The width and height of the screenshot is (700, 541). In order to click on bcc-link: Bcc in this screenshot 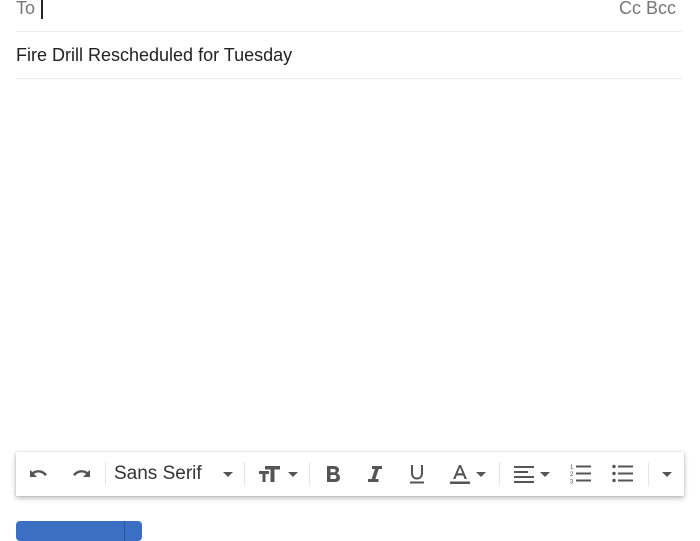, I will do `click(661, 9)`.